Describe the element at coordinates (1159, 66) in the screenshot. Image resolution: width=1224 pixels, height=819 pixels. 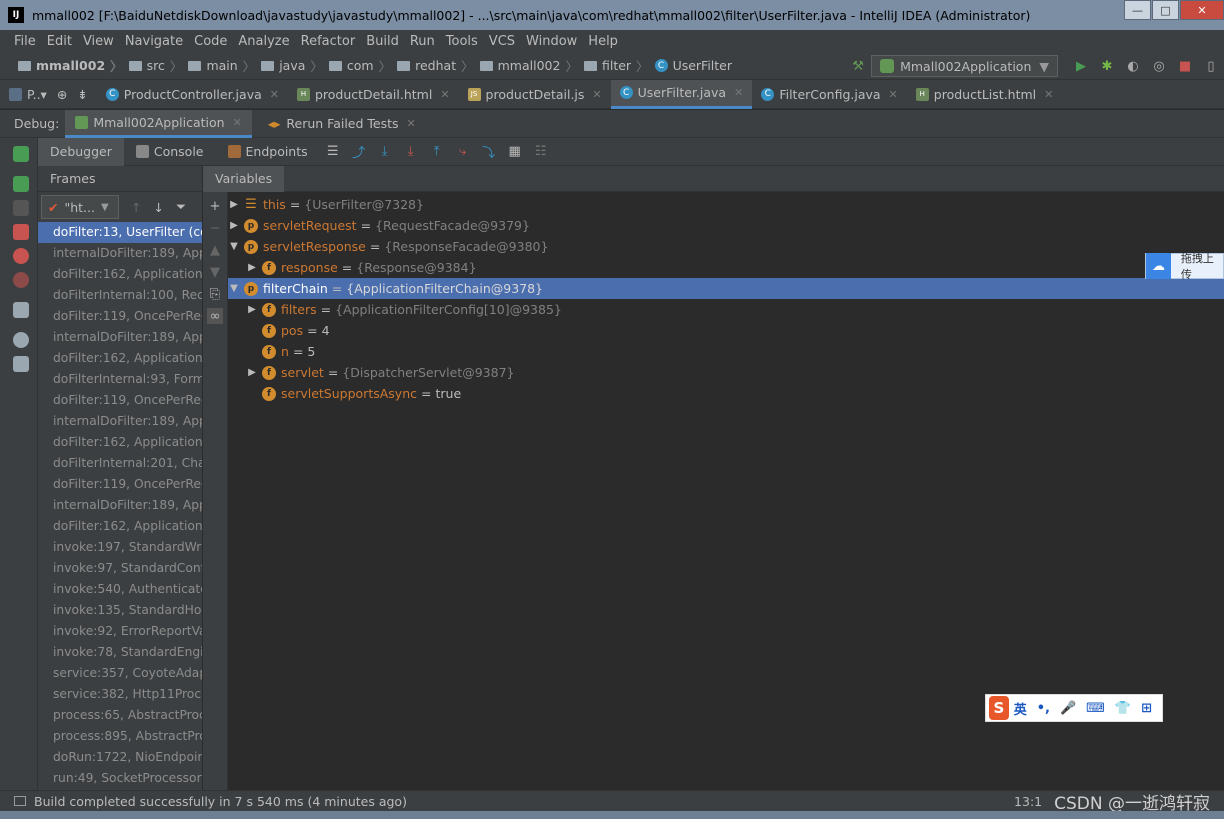
I see `profile-icon: ◎` at that location.